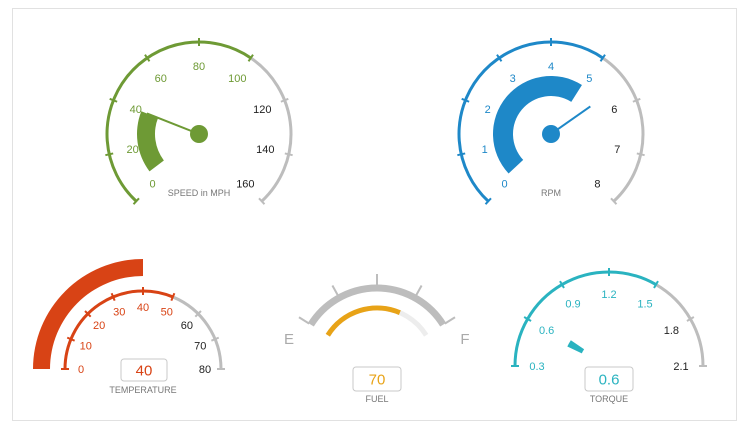 The width and height of the screenshot is (750, 431). Describe the element at coordinates (86, 346) in the screenshot. I see `scale-label: 10` at that location.